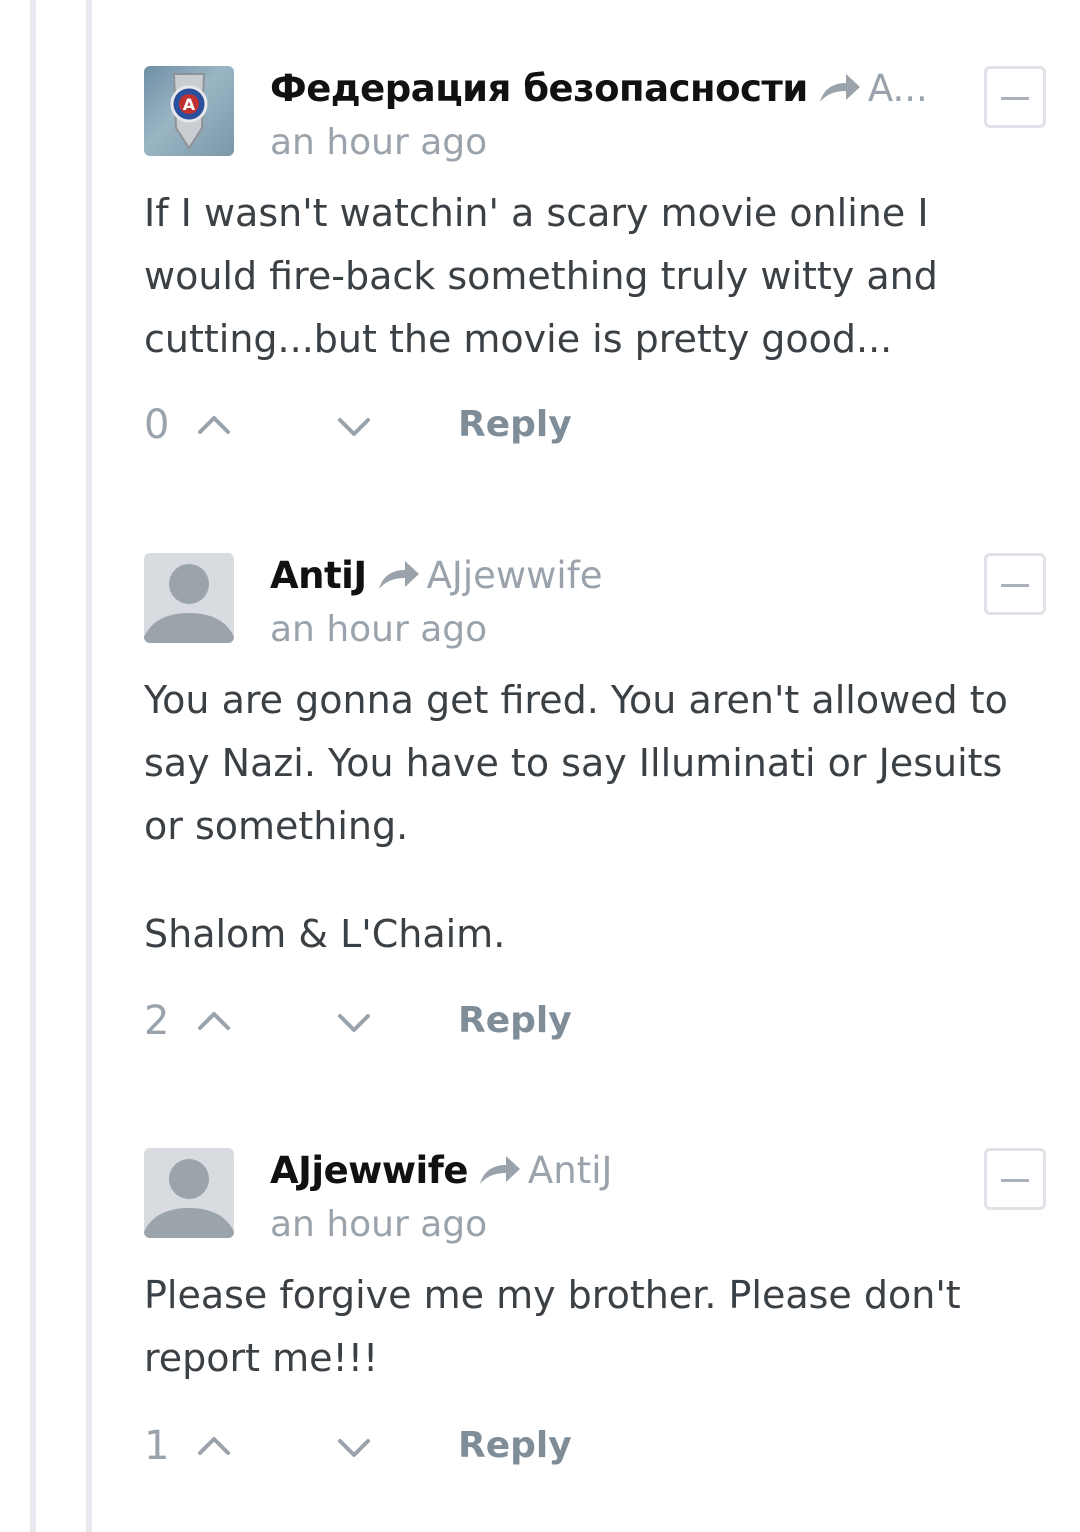  I want to click on security-federation-badge-icon: A, so click(189, 111).